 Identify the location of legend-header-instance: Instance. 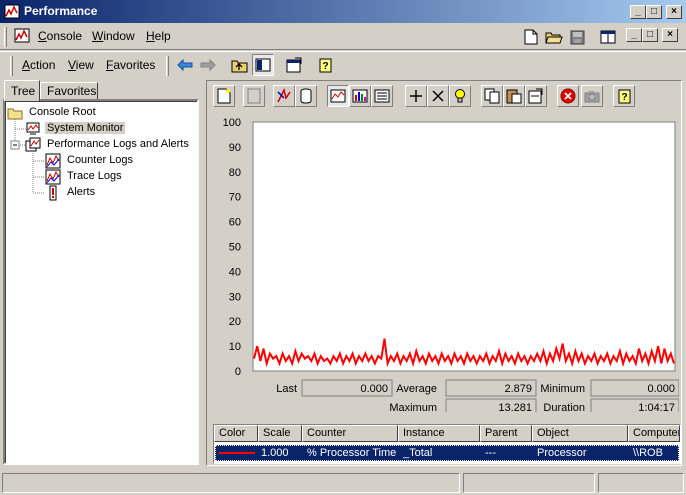
(439, 433).